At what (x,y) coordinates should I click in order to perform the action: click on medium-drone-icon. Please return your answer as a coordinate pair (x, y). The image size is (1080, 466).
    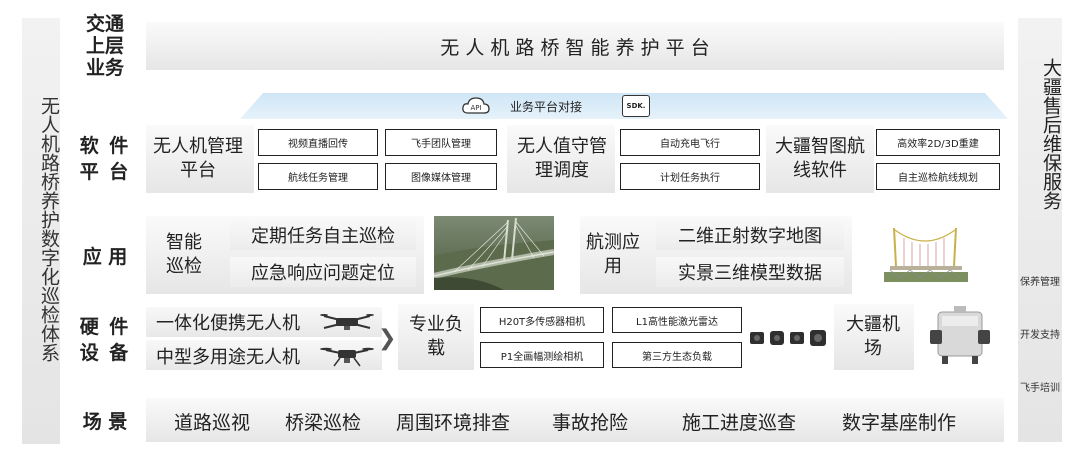
    Looking at the image, I should click on (347, 354).